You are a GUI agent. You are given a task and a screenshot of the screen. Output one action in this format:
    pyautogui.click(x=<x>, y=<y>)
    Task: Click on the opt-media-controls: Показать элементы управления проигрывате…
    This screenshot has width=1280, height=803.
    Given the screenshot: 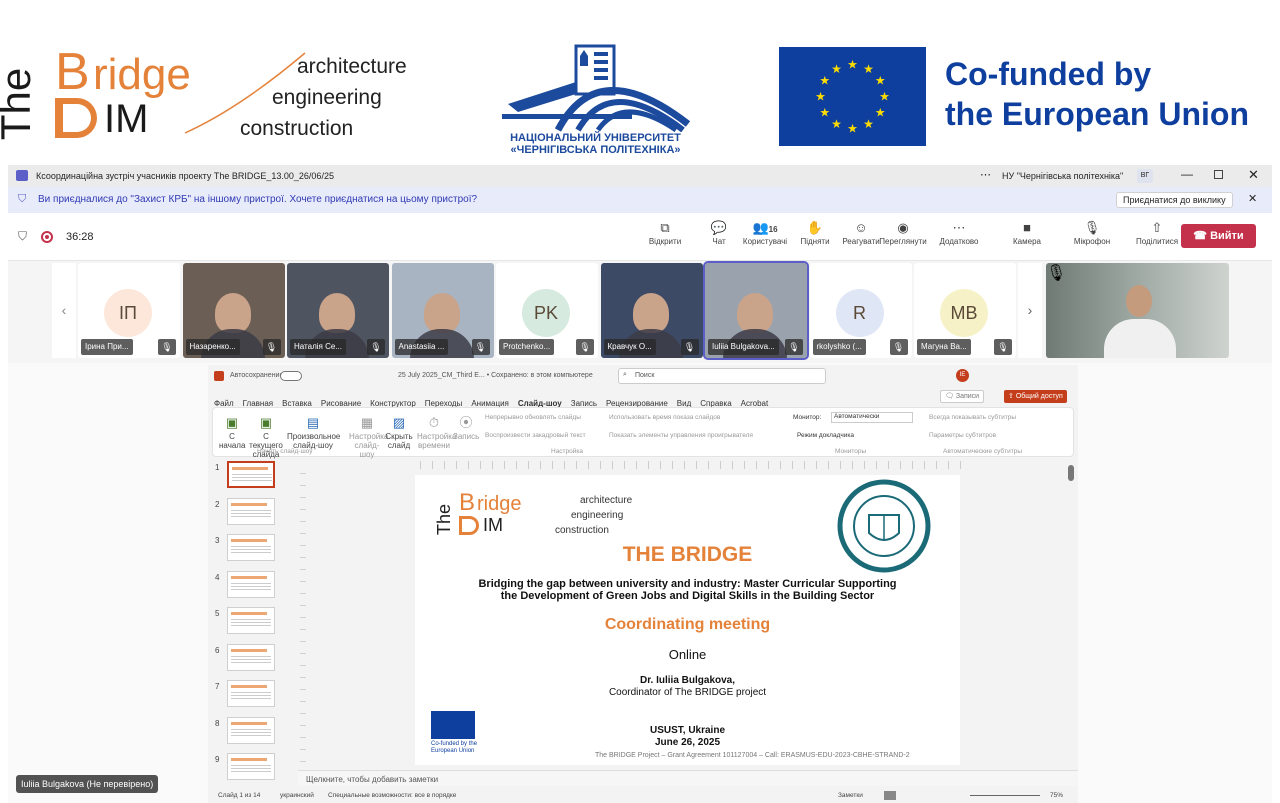 What is the action you would take?
    pyautogui.click(x=681, y=435)
    